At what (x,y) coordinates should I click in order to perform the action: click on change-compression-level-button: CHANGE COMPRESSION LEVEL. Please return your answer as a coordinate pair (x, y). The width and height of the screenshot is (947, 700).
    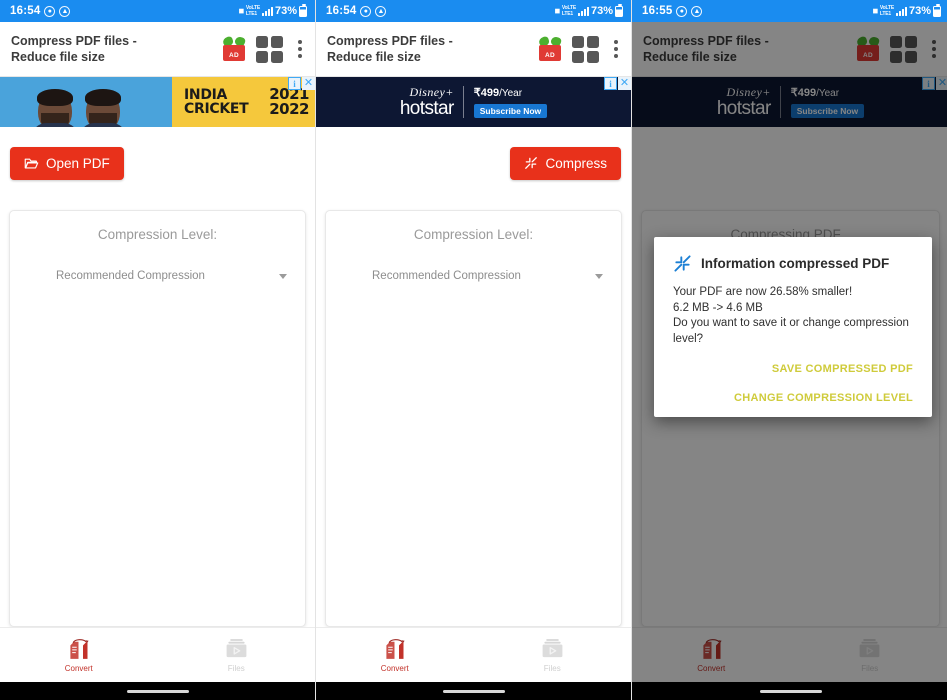
    Looking at the image, I should click on (823, 398).